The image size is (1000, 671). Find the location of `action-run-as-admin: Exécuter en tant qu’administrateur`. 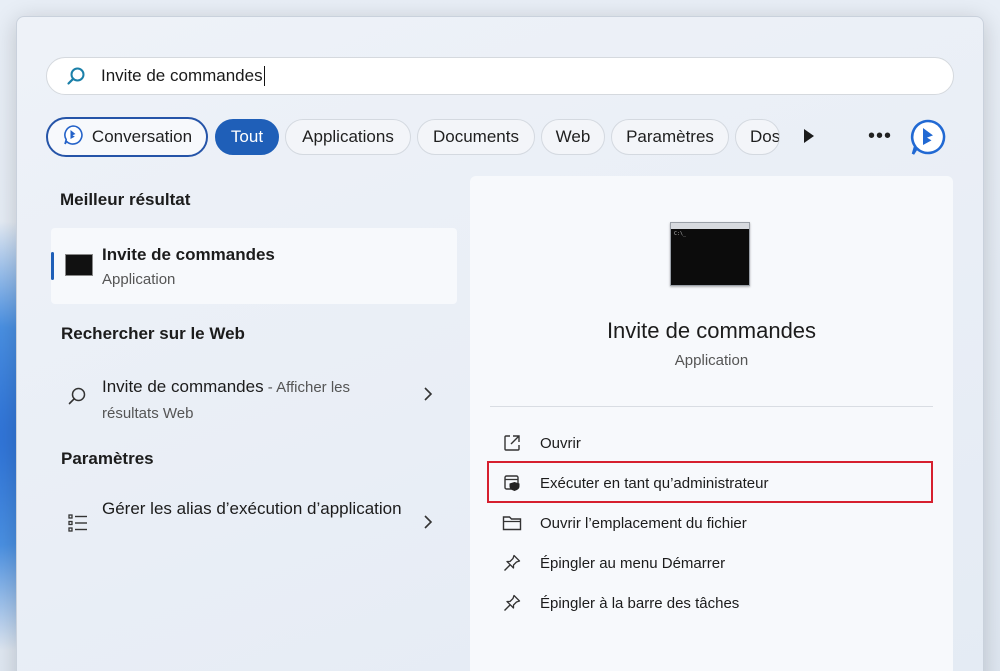

action-run-as-admin: Exécuter en tant qu’administrateur is located at coordinates (715, 483).